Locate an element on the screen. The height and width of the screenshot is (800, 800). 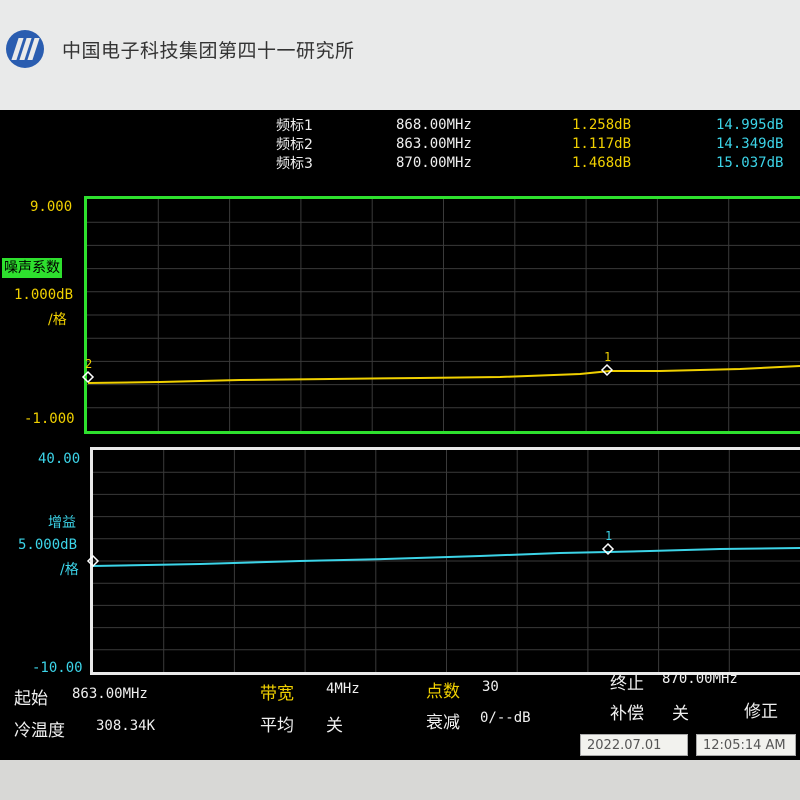
bandwidth-value: 4MHz is located at coordinates (343, 689).